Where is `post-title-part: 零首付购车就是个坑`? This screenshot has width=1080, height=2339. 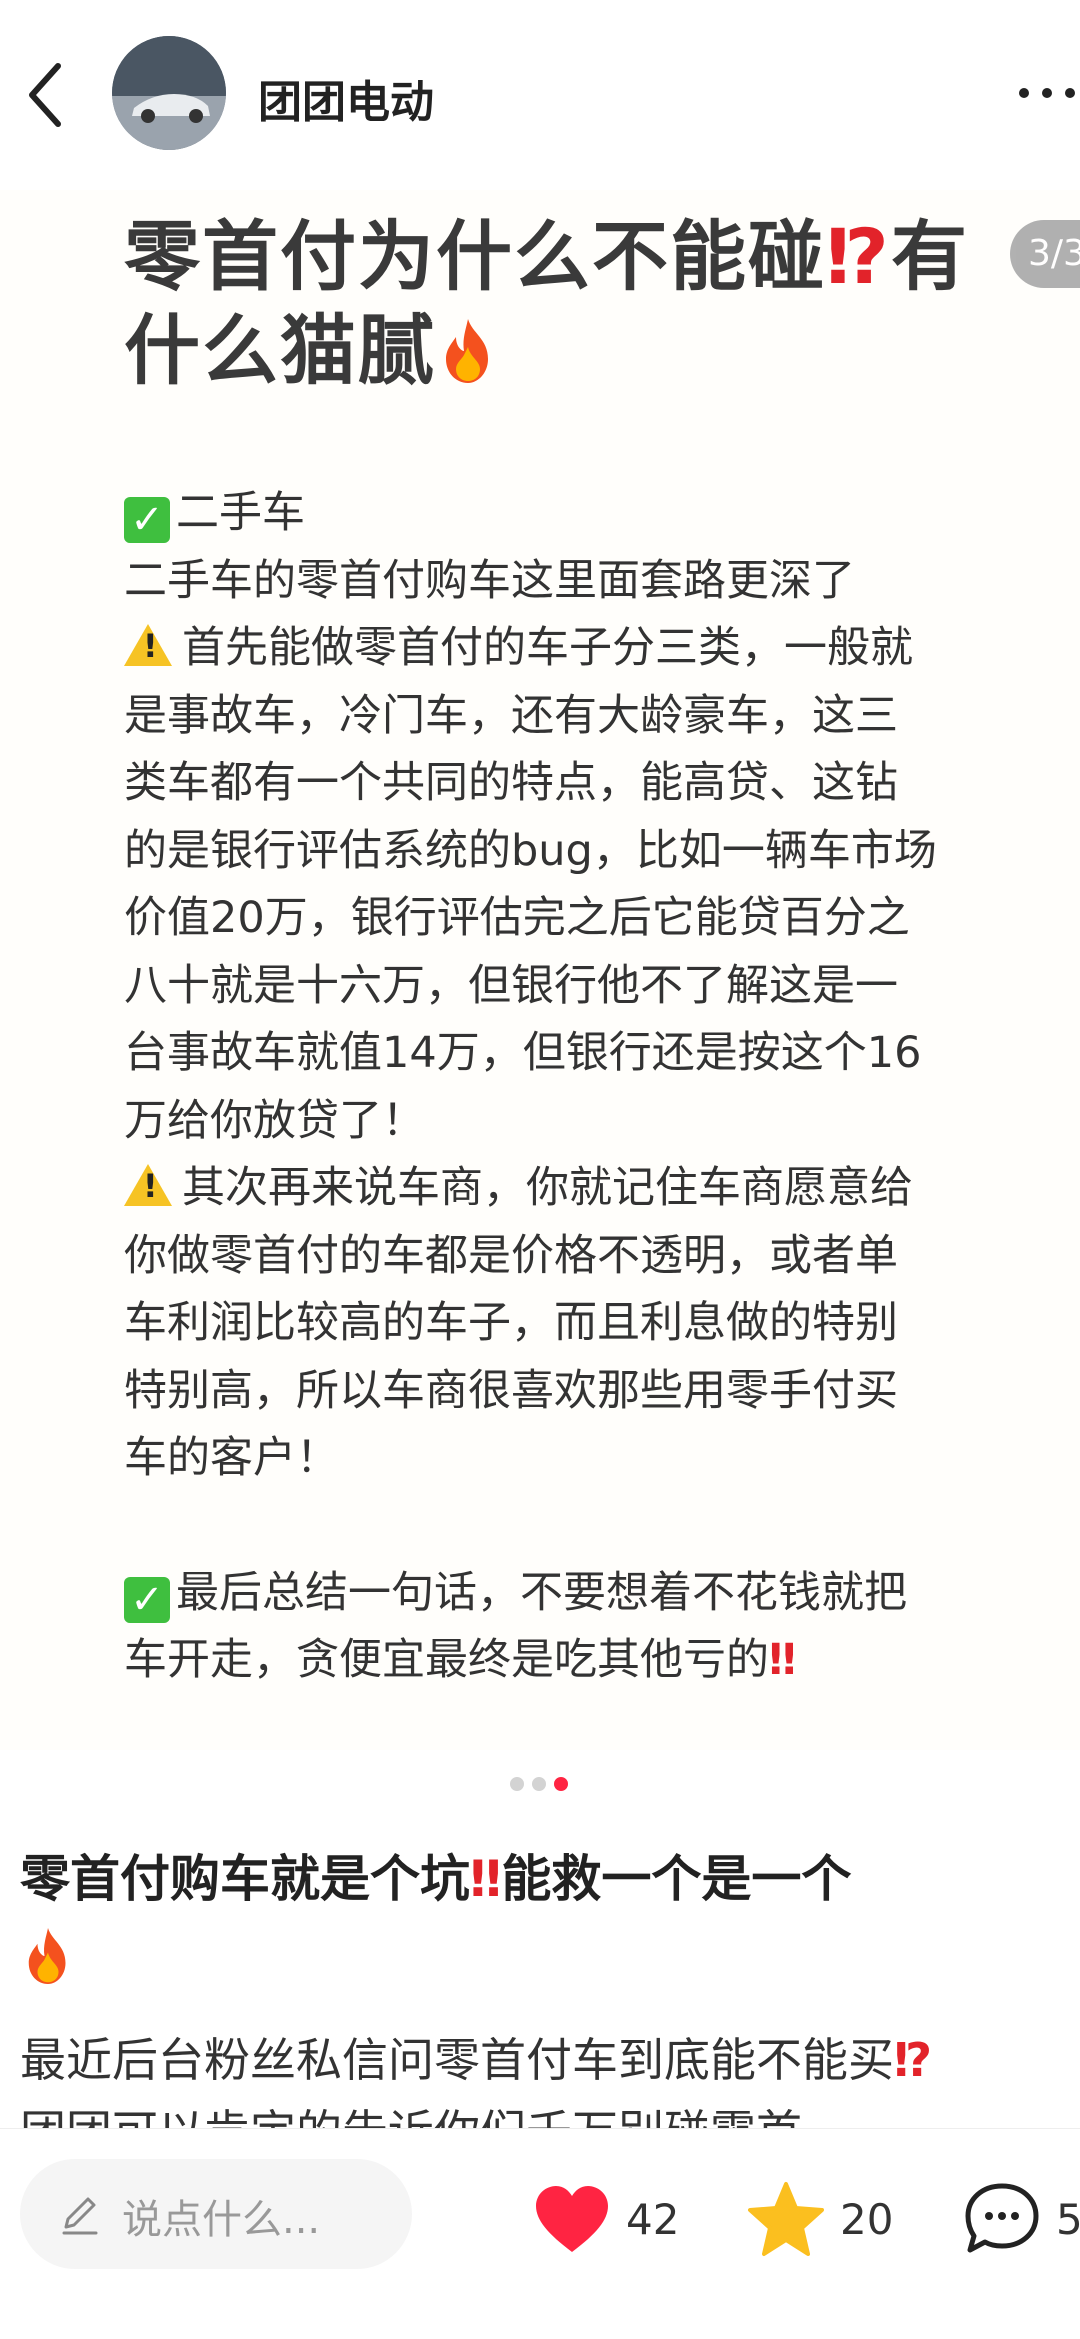
post-title-part: 零首付购车就是个坑 is located at coordinates (245, 1879).